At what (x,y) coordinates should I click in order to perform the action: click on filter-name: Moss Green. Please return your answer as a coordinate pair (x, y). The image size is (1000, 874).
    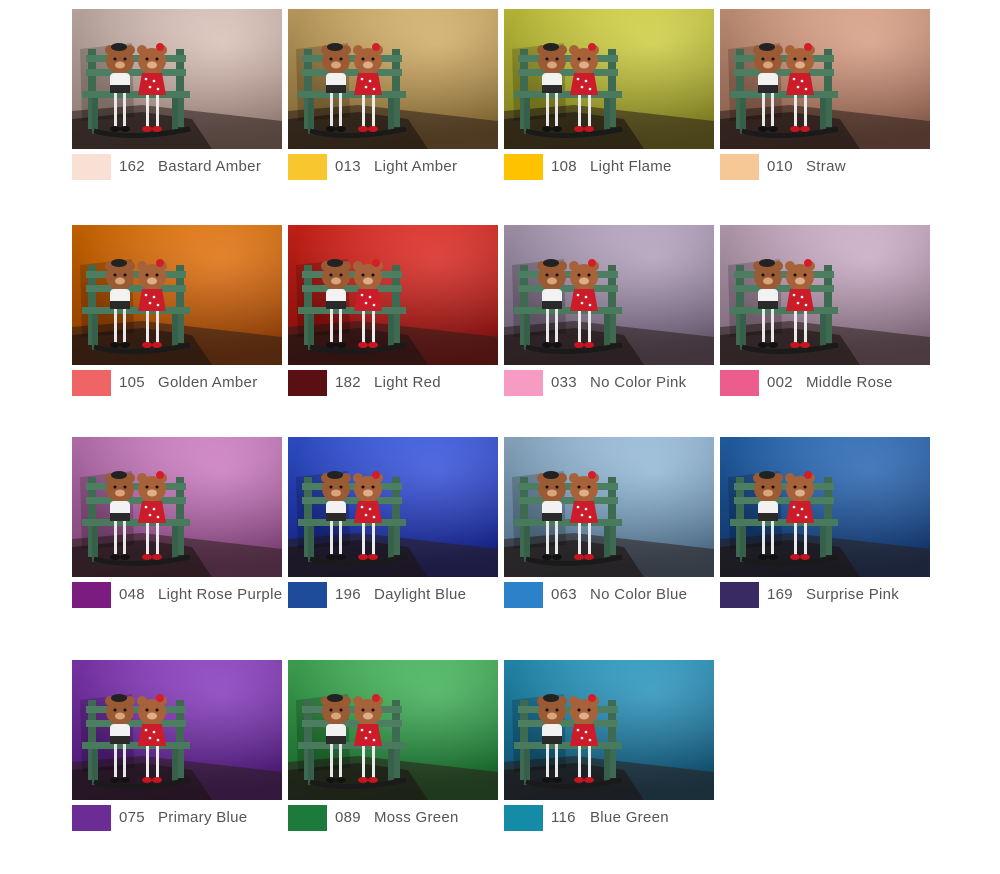
    Looking at the image, I should click on (416, 817).